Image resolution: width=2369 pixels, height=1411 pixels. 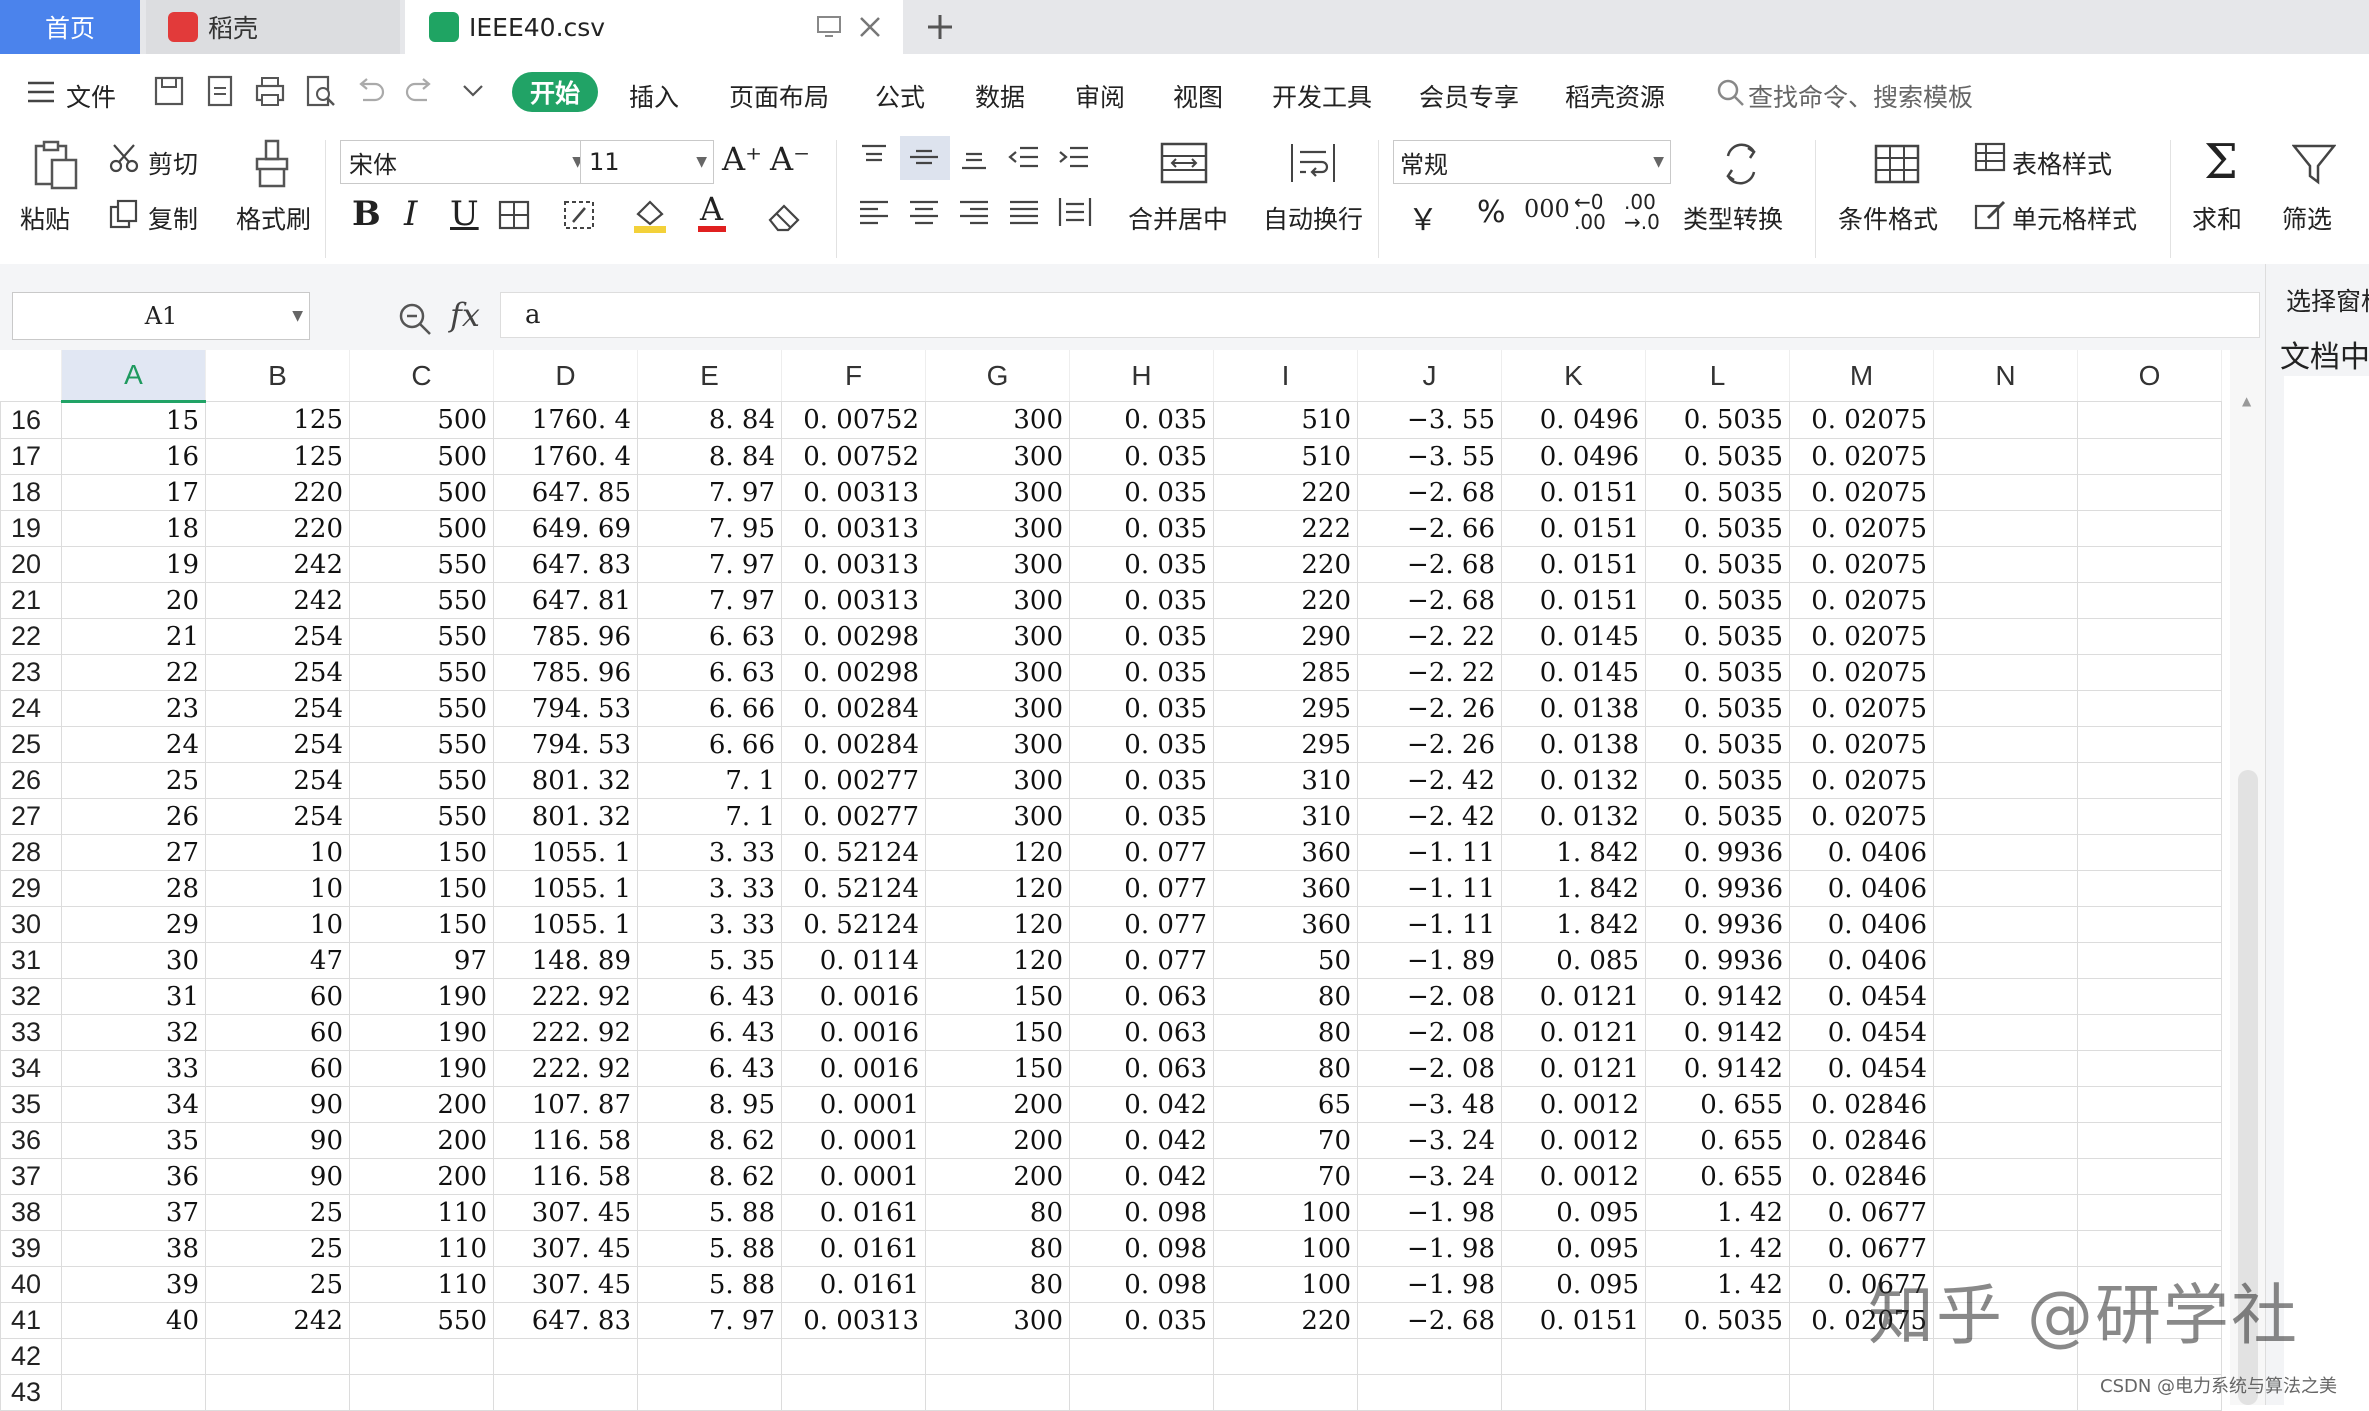 I want to click on cell: 1760. 4, so click(x=565, y=456).